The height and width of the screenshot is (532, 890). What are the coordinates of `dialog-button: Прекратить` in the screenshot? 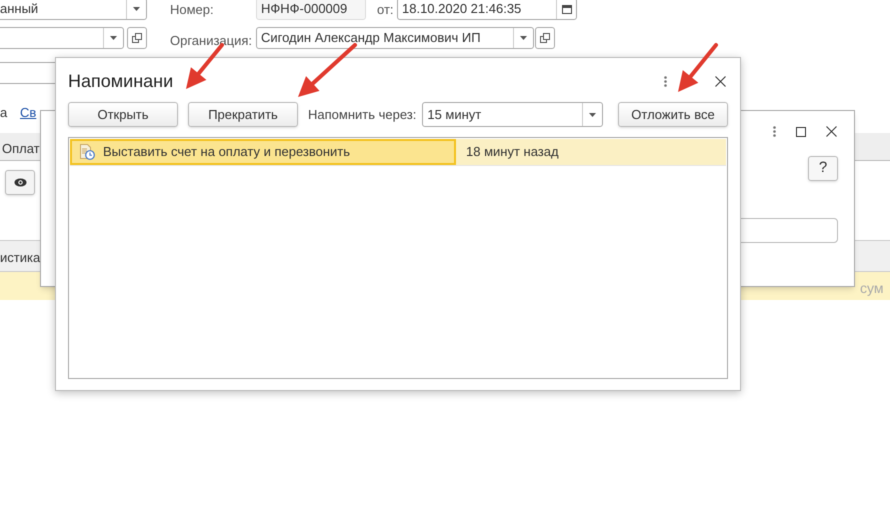 It's located at (243, 114).